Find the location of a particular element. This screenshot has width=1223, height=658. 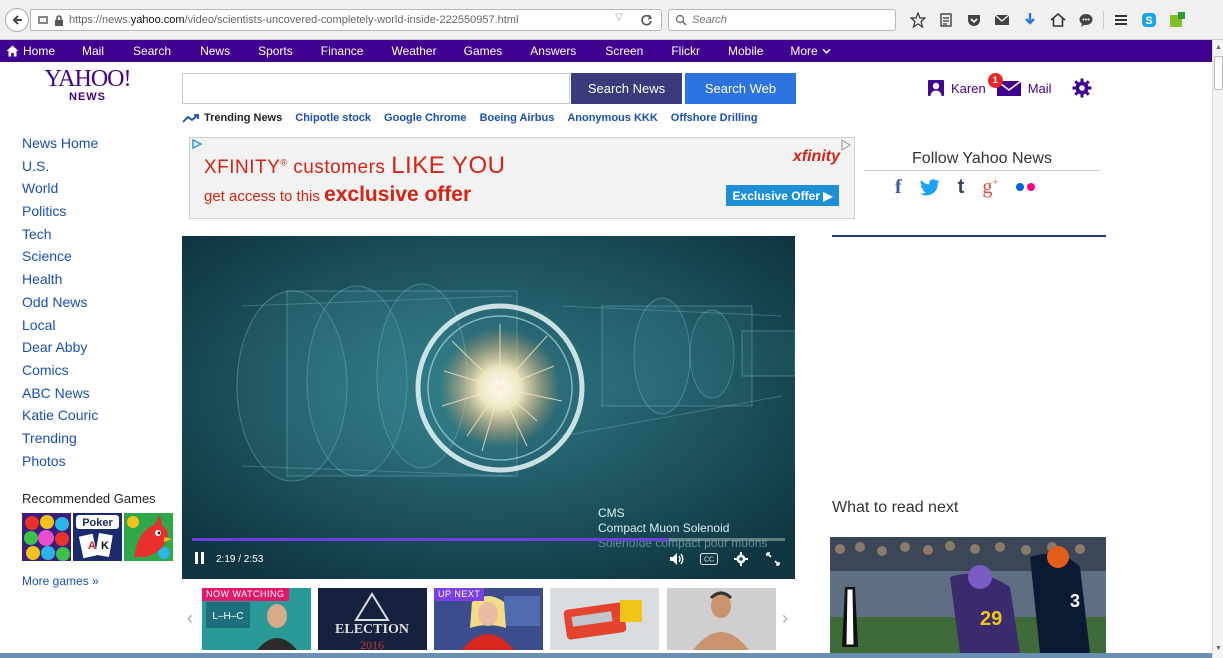

mail-icon: 1 is located at coordinates (1004, 85).